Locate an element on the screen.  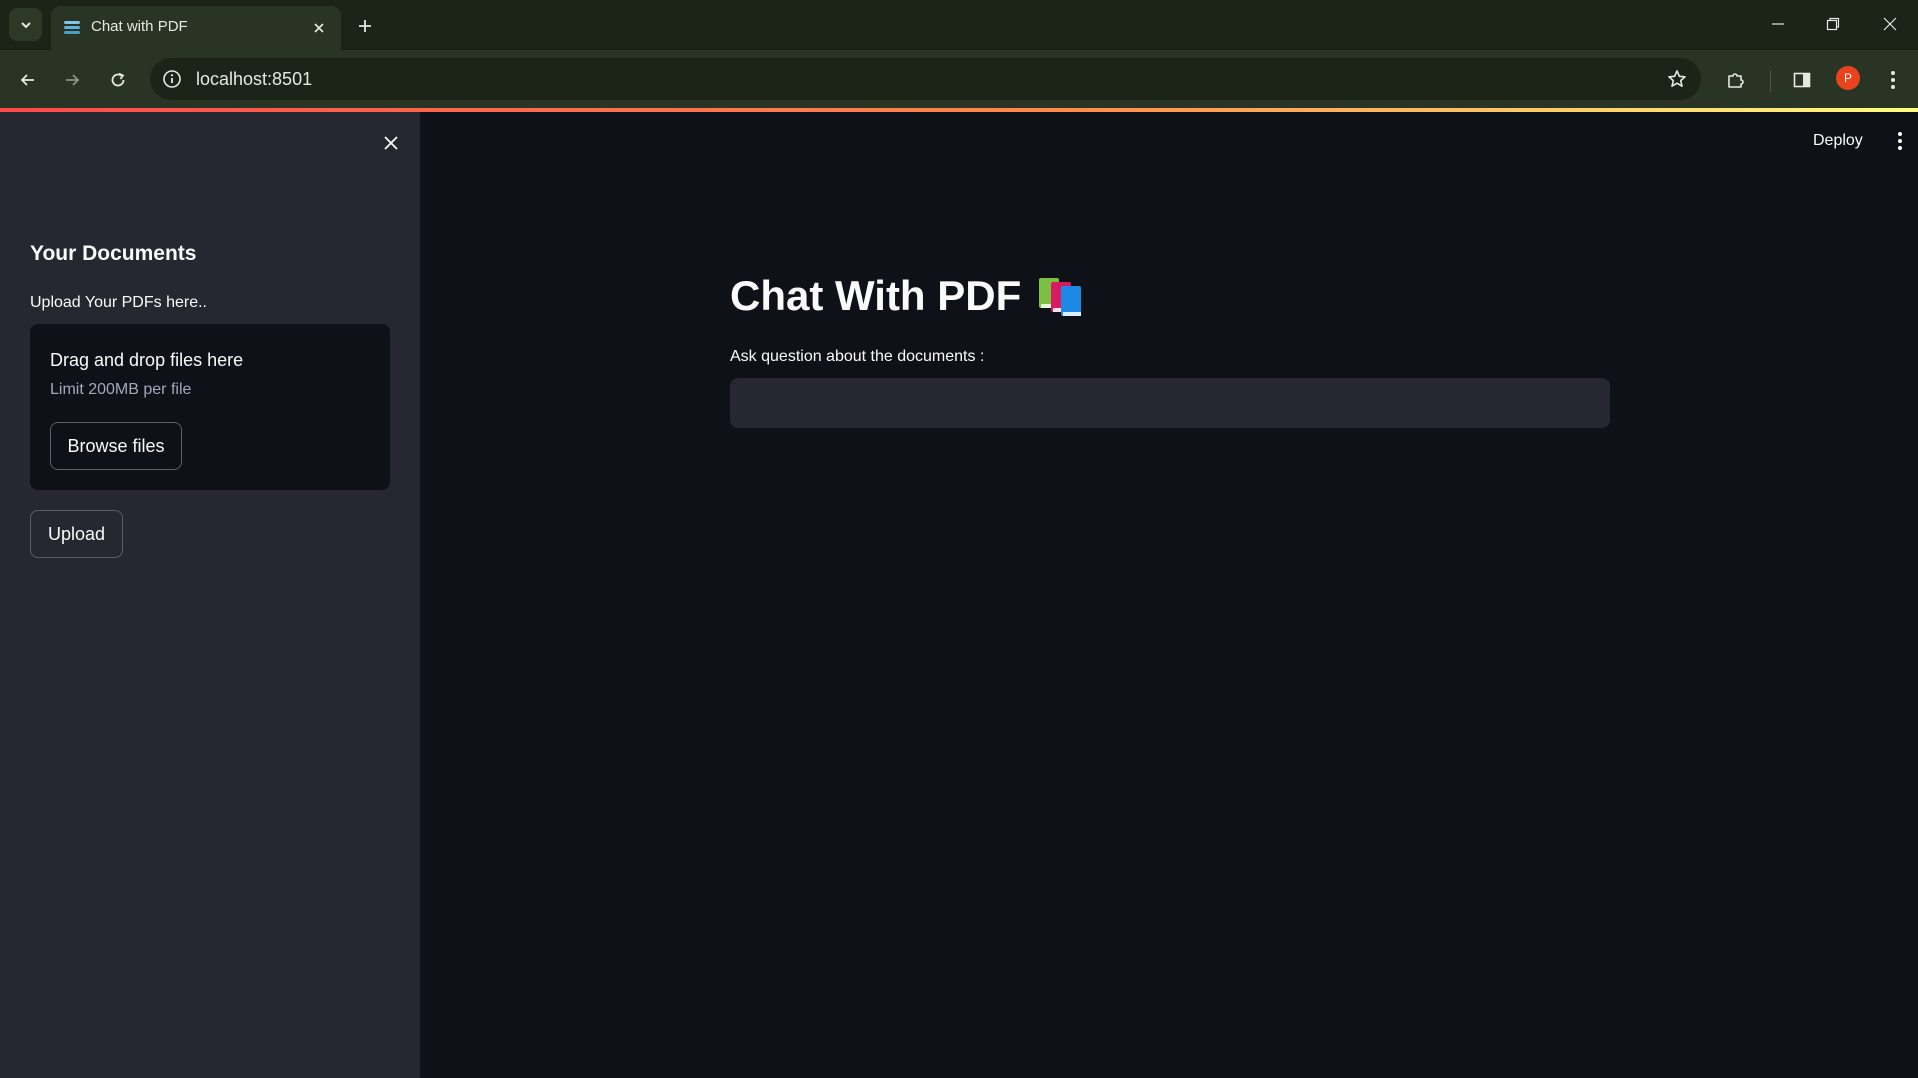
title-row: Chat With PDF is located at coordinates (907, 296).